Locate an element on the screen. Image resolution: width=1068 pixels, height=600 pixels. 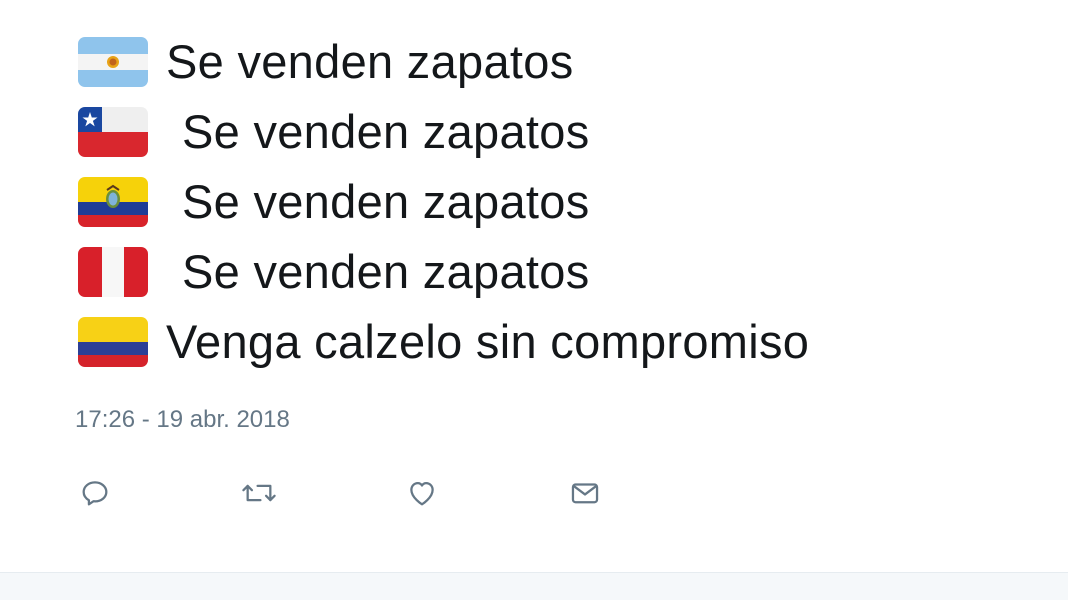
tweet-line-5: Venga calzelo sin compromiso is located at coordinates (443, 342).